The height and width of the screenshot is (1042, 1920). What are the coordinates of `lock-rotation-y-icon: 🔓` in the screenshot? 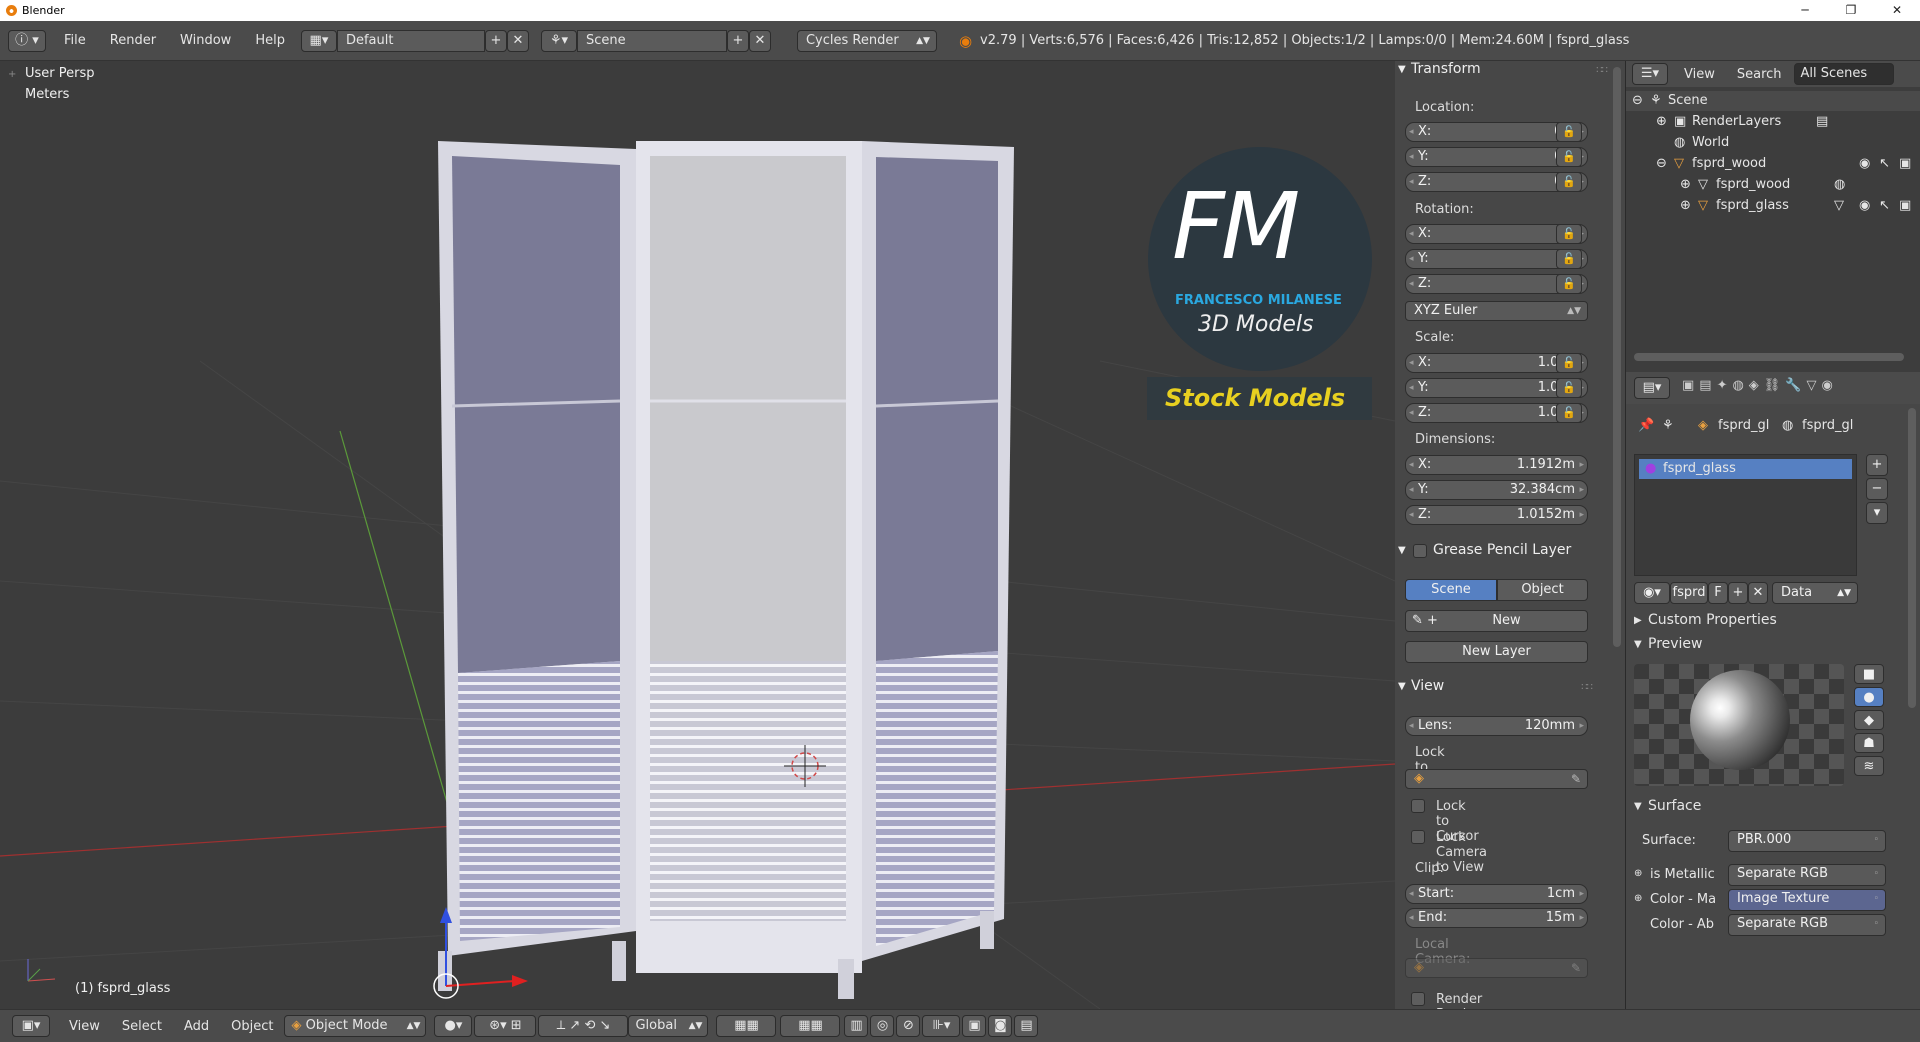 It's located at (1569, 259).